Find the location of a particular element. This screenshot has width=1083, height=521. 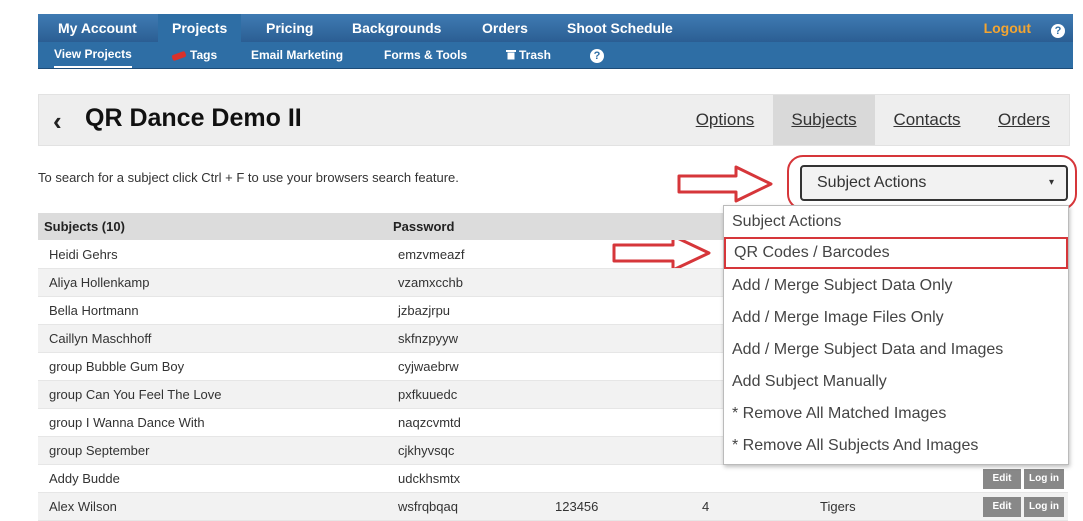

menu-item-remove-matched: * Remove All Matched Images is located at coordinates (896, 414).